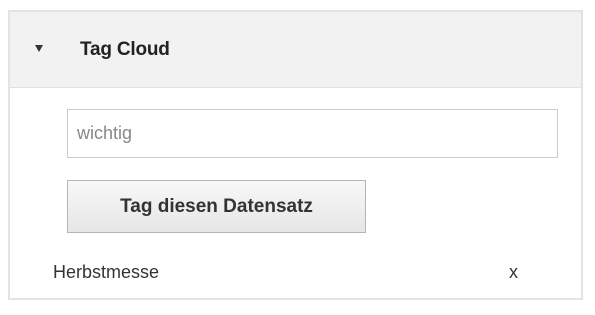 Image resolution: width=595 pixels, height=315 pixels. I want to click on panel-title: Tag Cloud, so click(125, 49).